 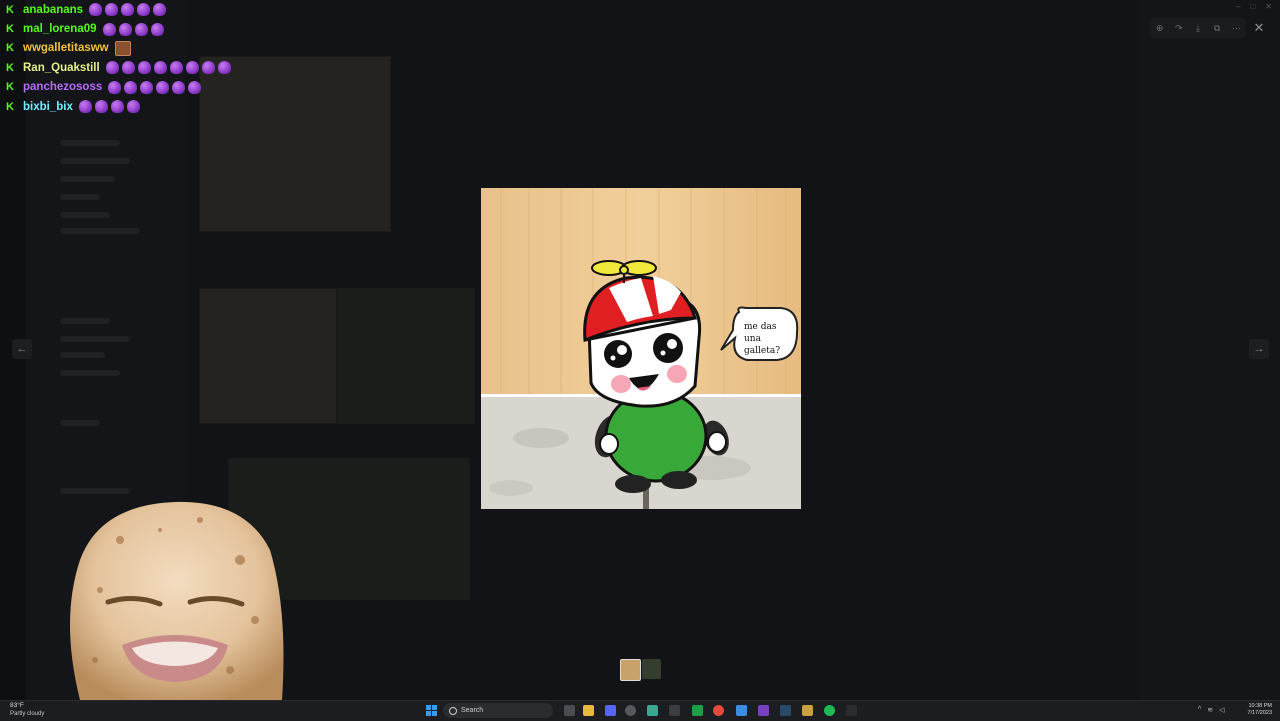 What do you see at coordinates (1260, 706) in the screenshot?
I see `clock-time: 10:38 PM` at bounding box center [1260, 706].